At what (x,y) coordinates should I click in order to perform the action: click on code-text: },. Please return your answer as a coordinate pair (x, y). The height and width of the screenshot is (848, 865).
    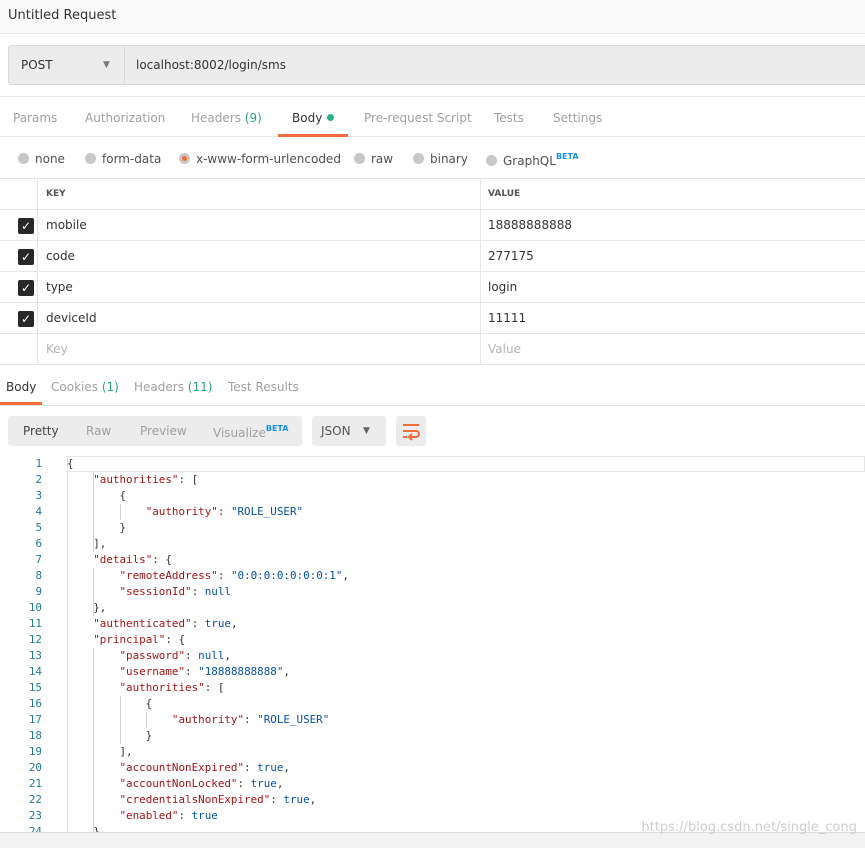
    Looking at the image, I should click on (86, 608).